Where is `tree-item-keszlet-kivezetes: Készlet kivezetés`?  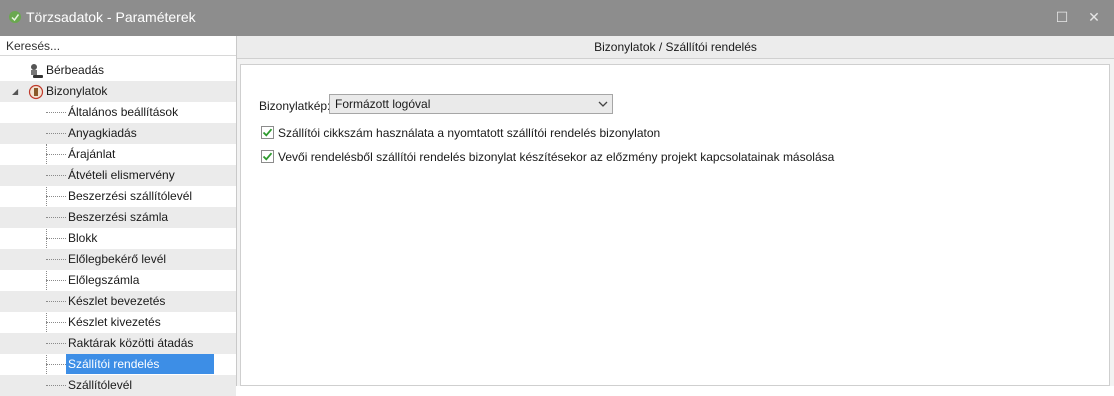 tree-item-keszlet-kivezetes: Készlet kivezetés is located at coordinates (118, 322).